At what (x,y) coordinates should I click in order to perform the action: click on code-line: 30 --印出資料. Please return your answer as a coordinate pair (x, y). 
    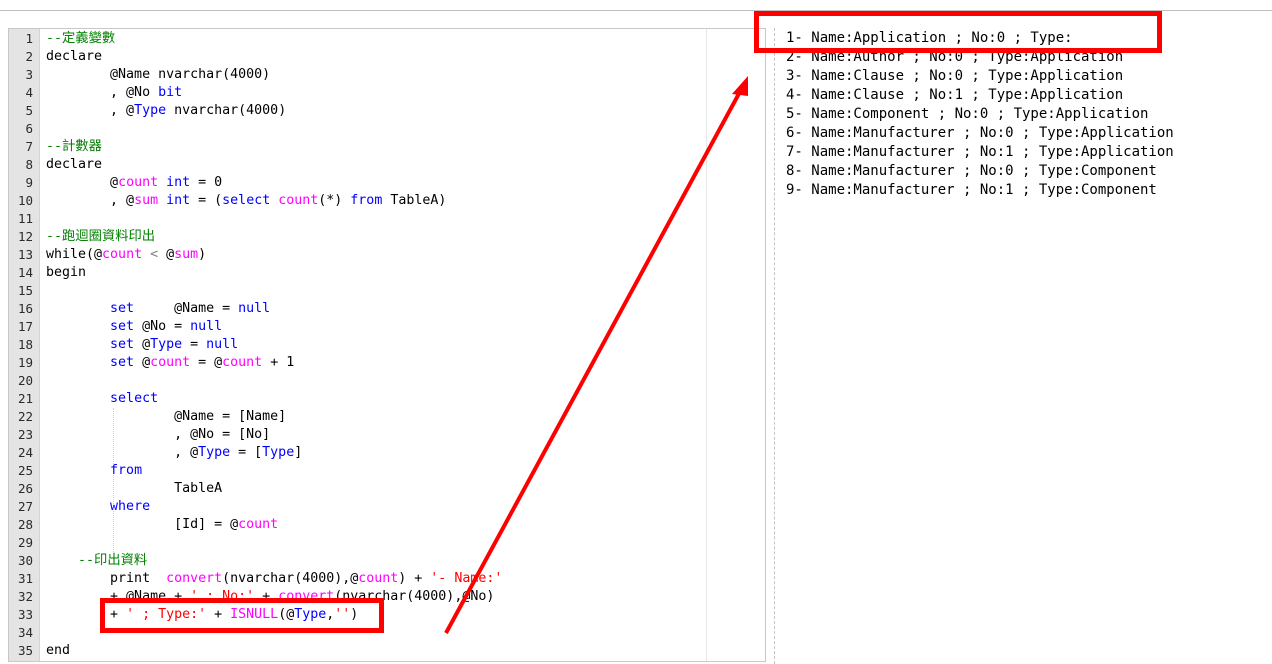
    Looking at the image, I should click on (387, 561).